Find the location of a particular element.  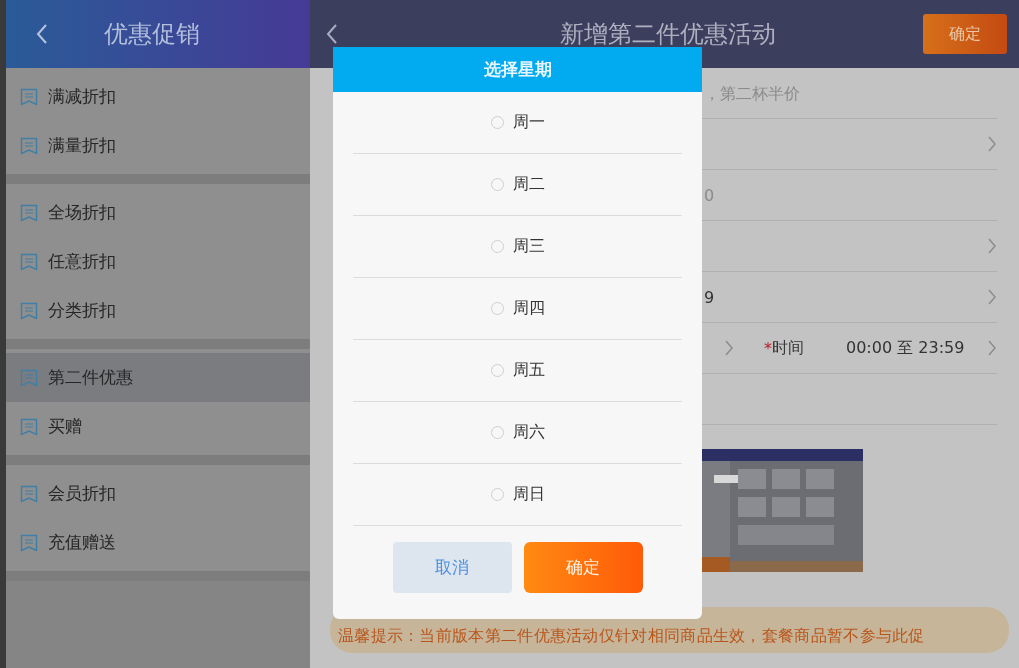

required-mark: * is located at coordinates (768, 348).